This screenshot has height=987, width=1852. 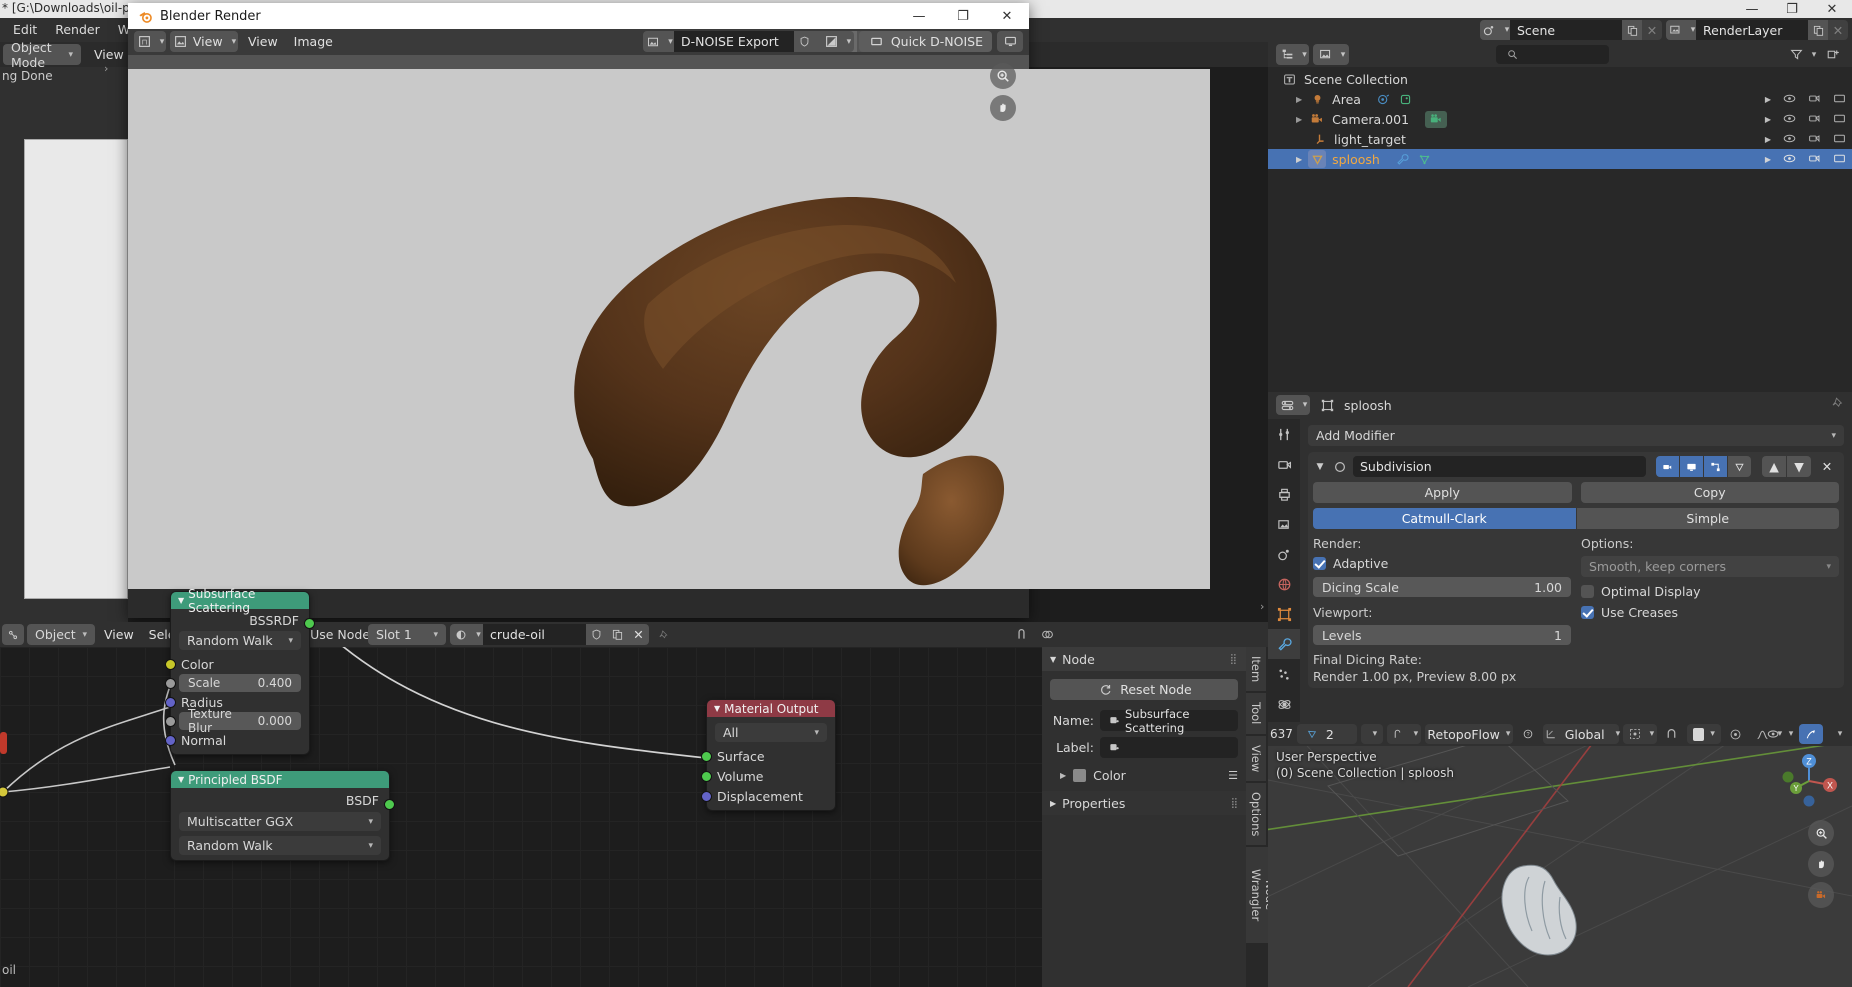 I want to click on eye-icon, so click(x=1789, y=99).